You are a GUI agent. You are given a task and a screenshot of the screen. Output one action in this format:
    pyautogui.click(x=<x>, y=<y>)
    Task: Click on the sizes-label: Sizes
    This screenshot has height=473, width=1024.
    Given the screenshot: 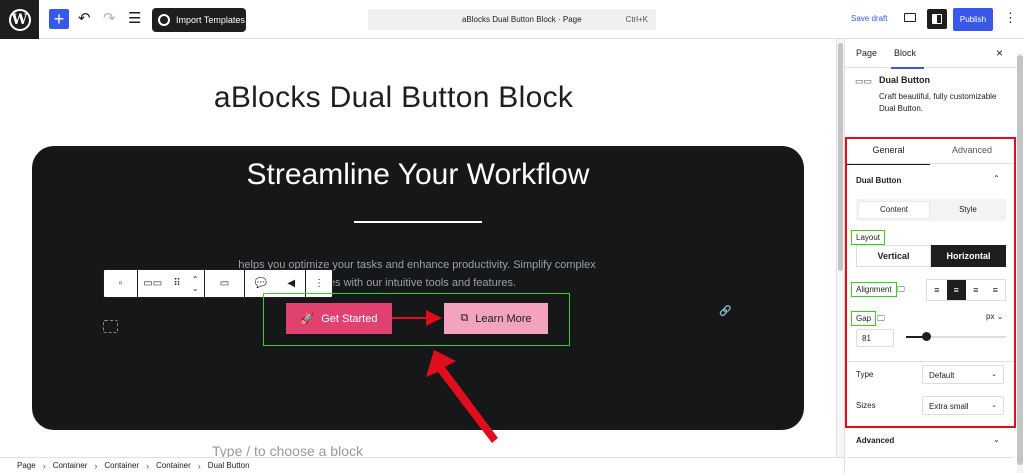 What is the action you would take?
    pyautogui.click(x=866, y=405)
    